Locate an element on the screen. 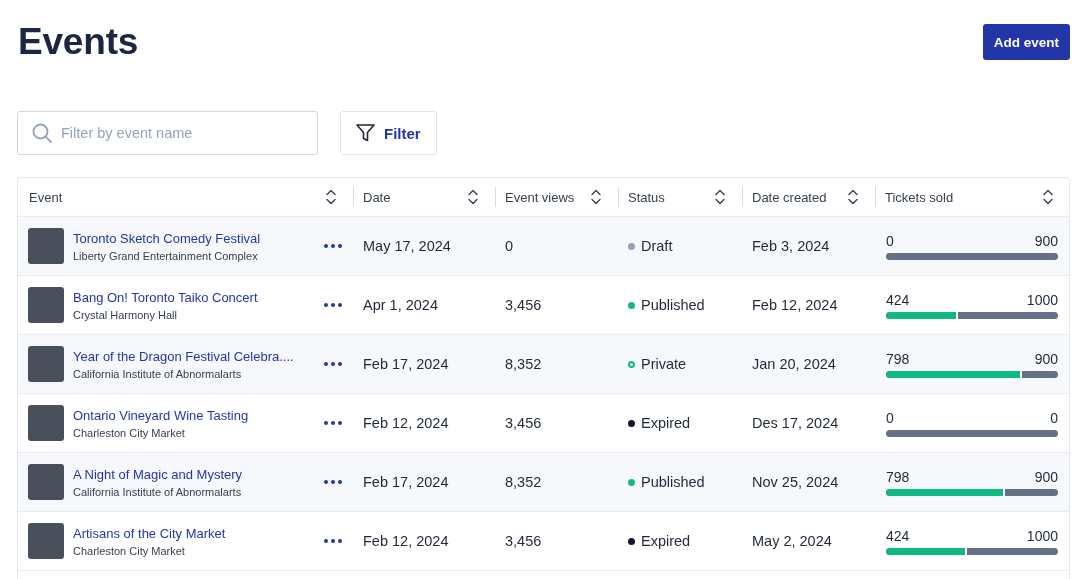 Image resolution: width=1084 pixels, height=579 pixels. search-field: Filter by event name is located at coordinates (167, 133).